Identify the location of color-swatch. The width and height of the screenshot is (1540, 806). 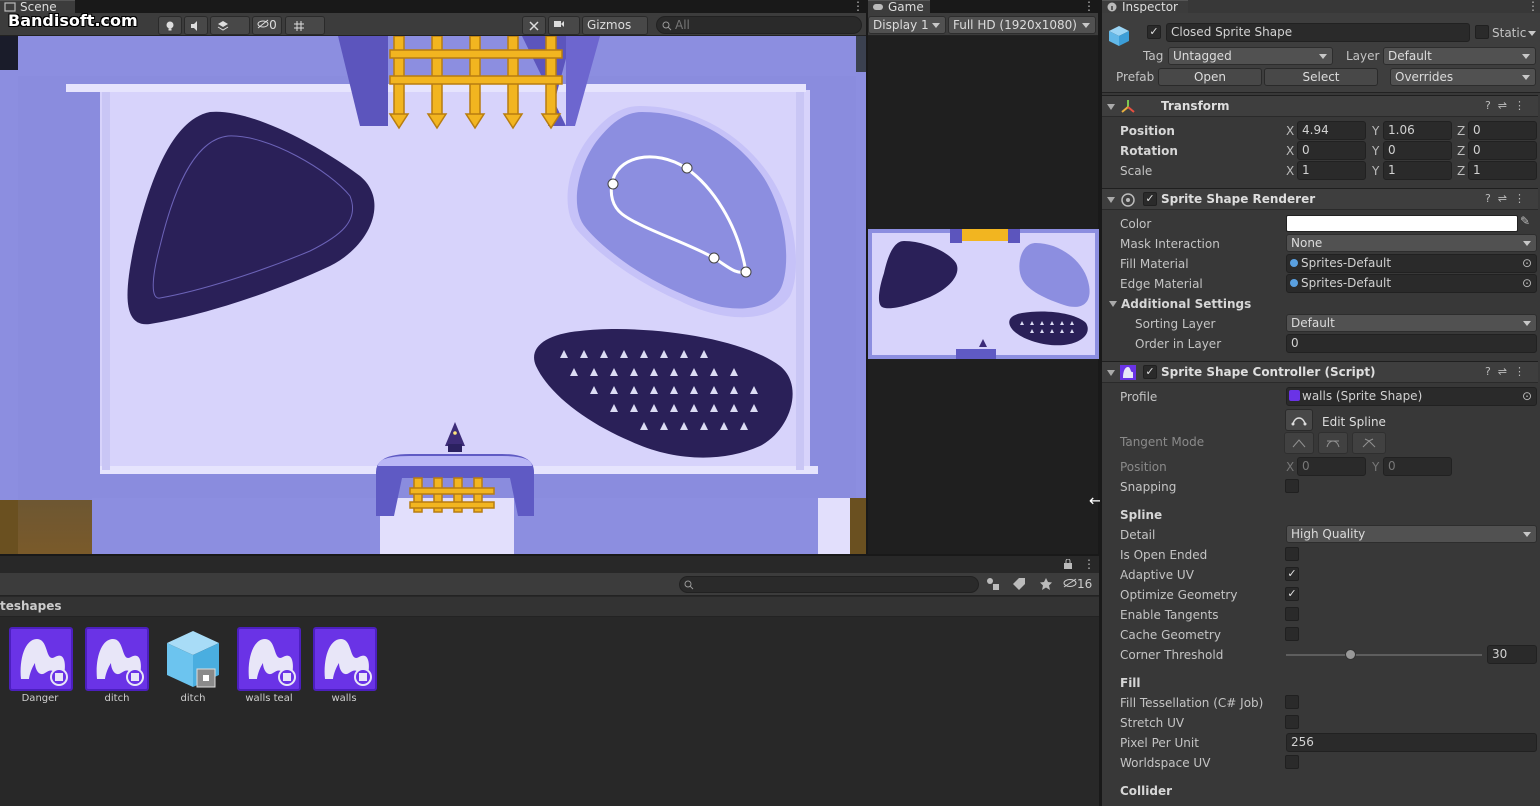
(1402, 223).